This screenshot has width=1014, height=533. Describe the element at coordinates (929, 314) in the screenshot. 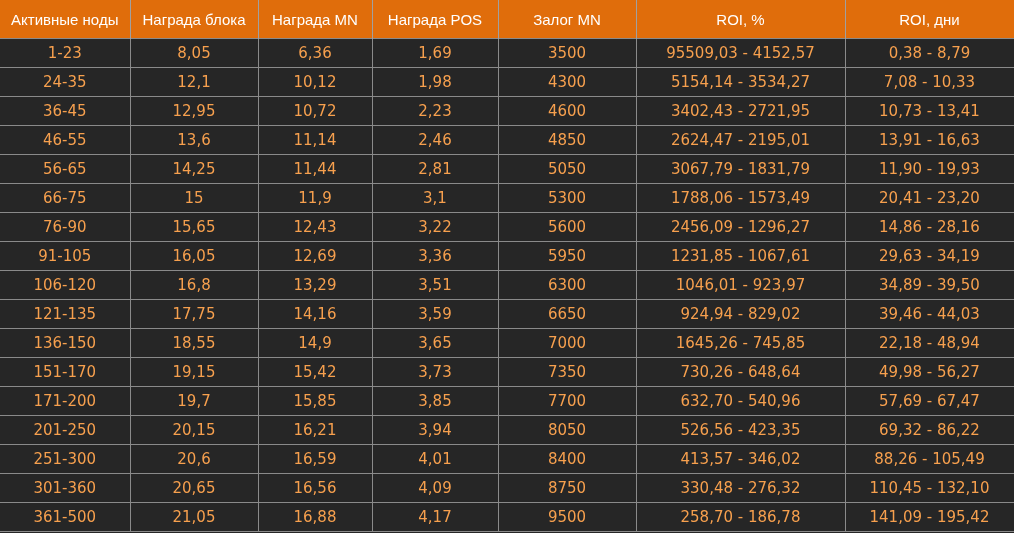

I see `table-cell: 39,46 - 44,03` at that location.